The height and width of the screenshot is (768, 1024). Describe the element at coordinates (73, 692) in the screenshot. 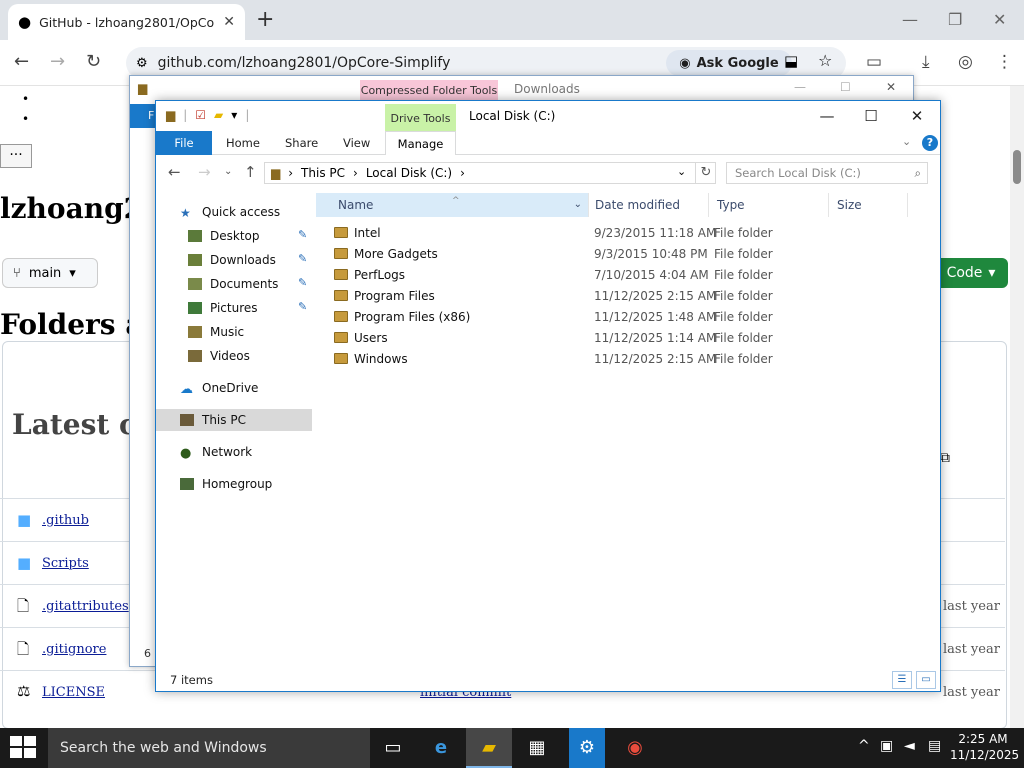

I see `file-link: LICENSE` at that location.